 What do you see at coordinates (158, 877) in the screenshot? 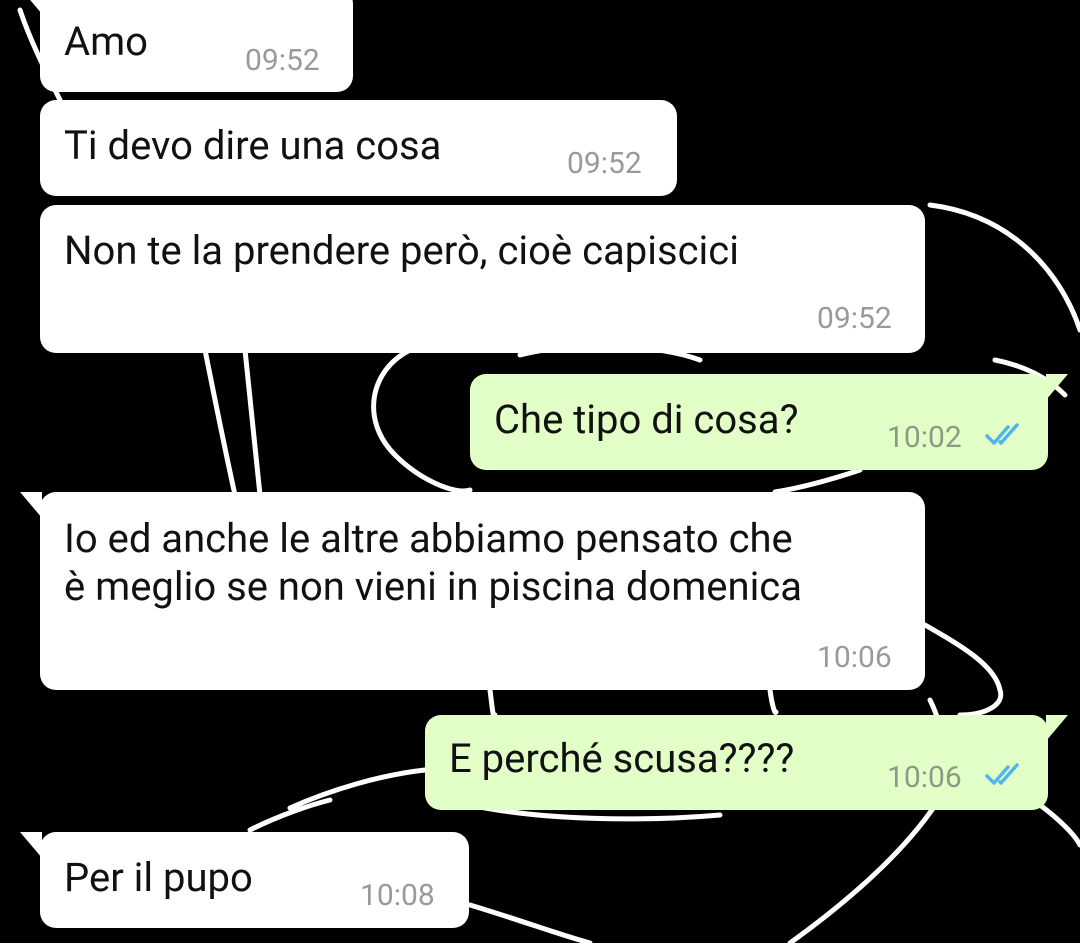
I see `message-text: Per il pupo` at bounding box center [158, 877].